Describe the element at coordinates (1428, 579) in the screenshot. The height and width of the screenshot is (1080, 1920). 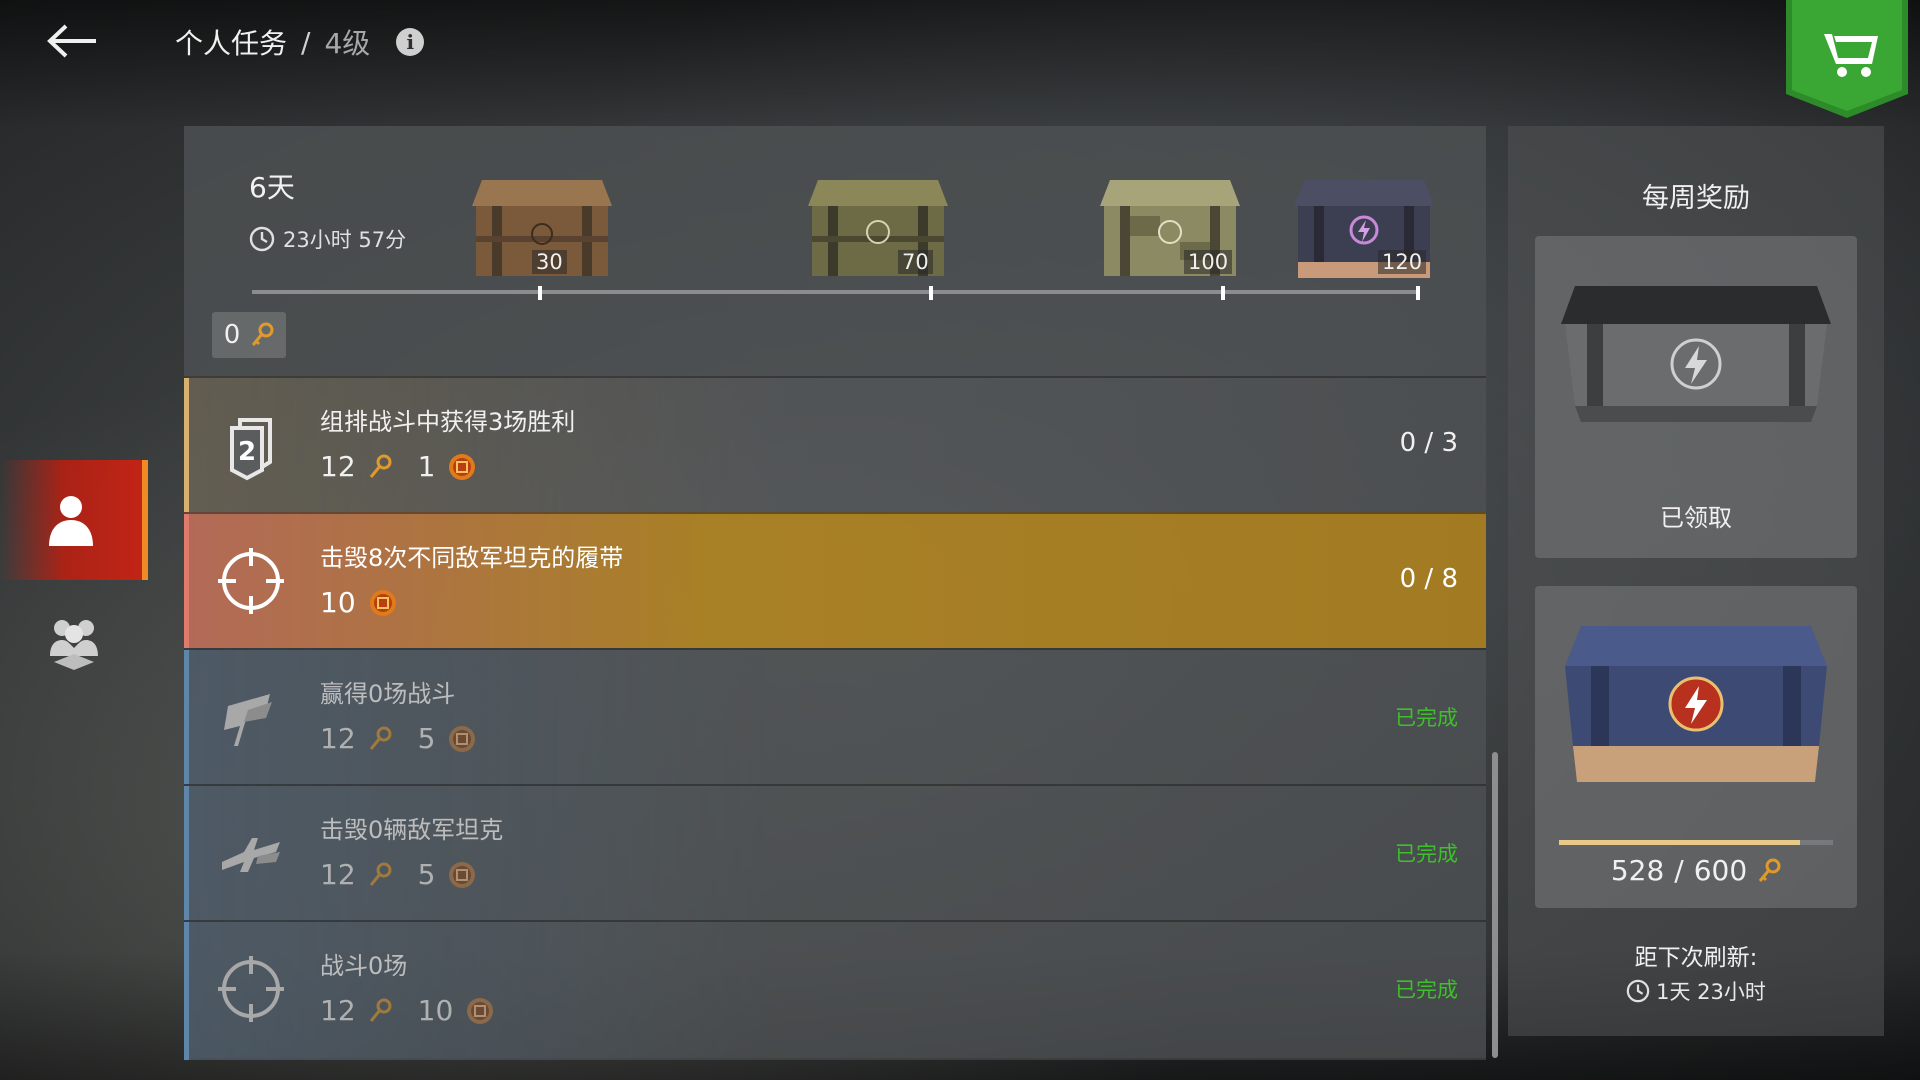
I see `task-progress: 0 / 8` at that location.